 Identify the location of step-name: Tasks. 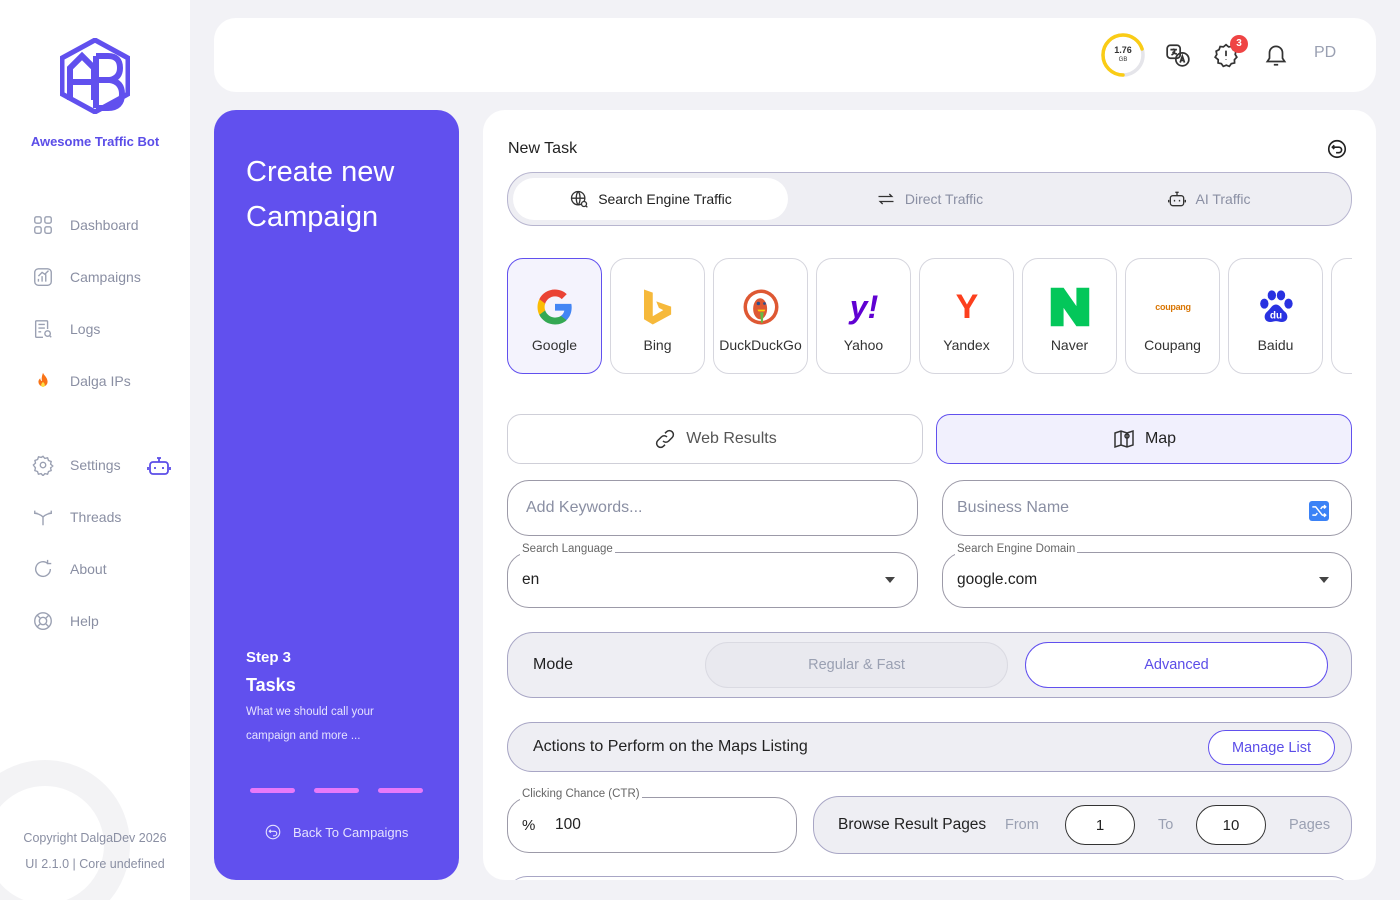
(271, 685).